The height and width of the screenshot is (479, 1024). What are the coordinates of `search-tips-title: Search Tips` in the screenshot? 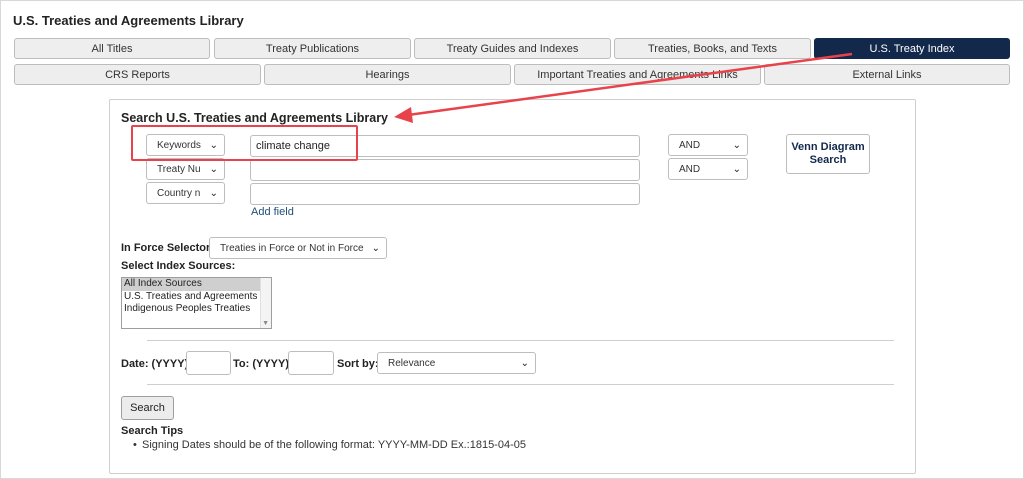 It's located at (152, 431).